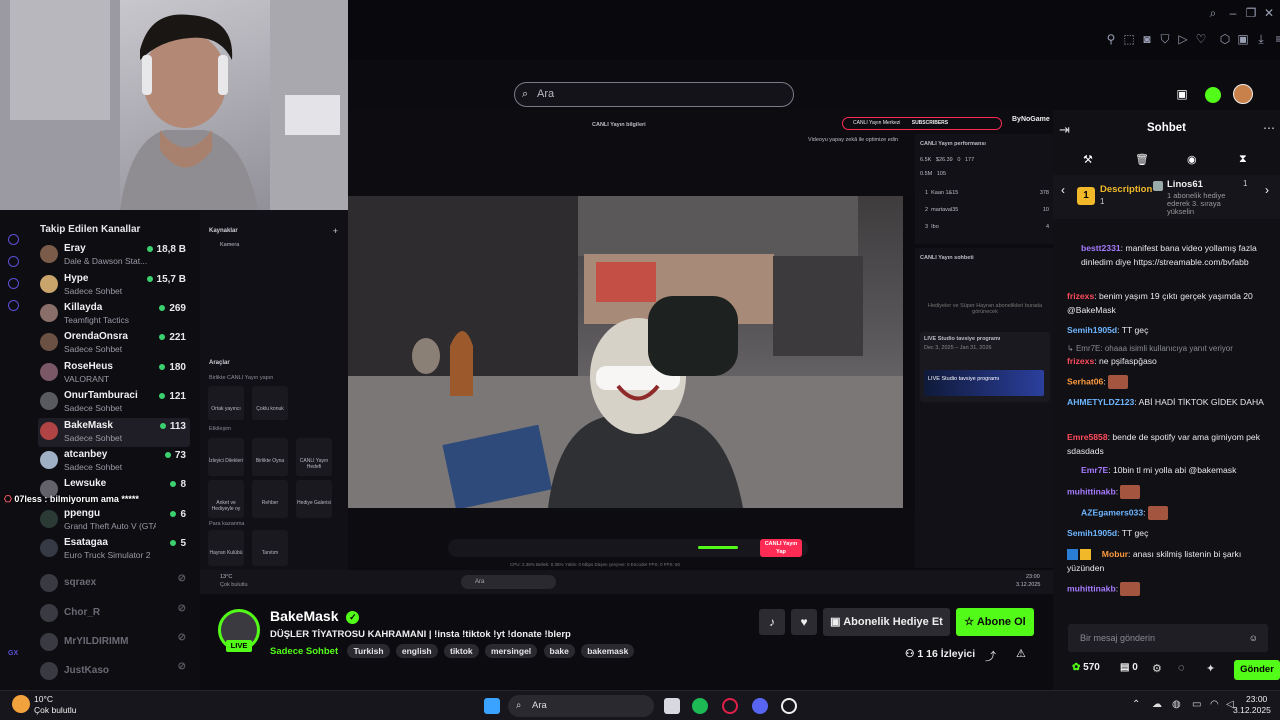 The width and height of the screenshot is (1280, 720). Describe the element at coordinates (781, 548) in the screenshot. I see `go-live-button: CANLI Yayın Yap` at that location.